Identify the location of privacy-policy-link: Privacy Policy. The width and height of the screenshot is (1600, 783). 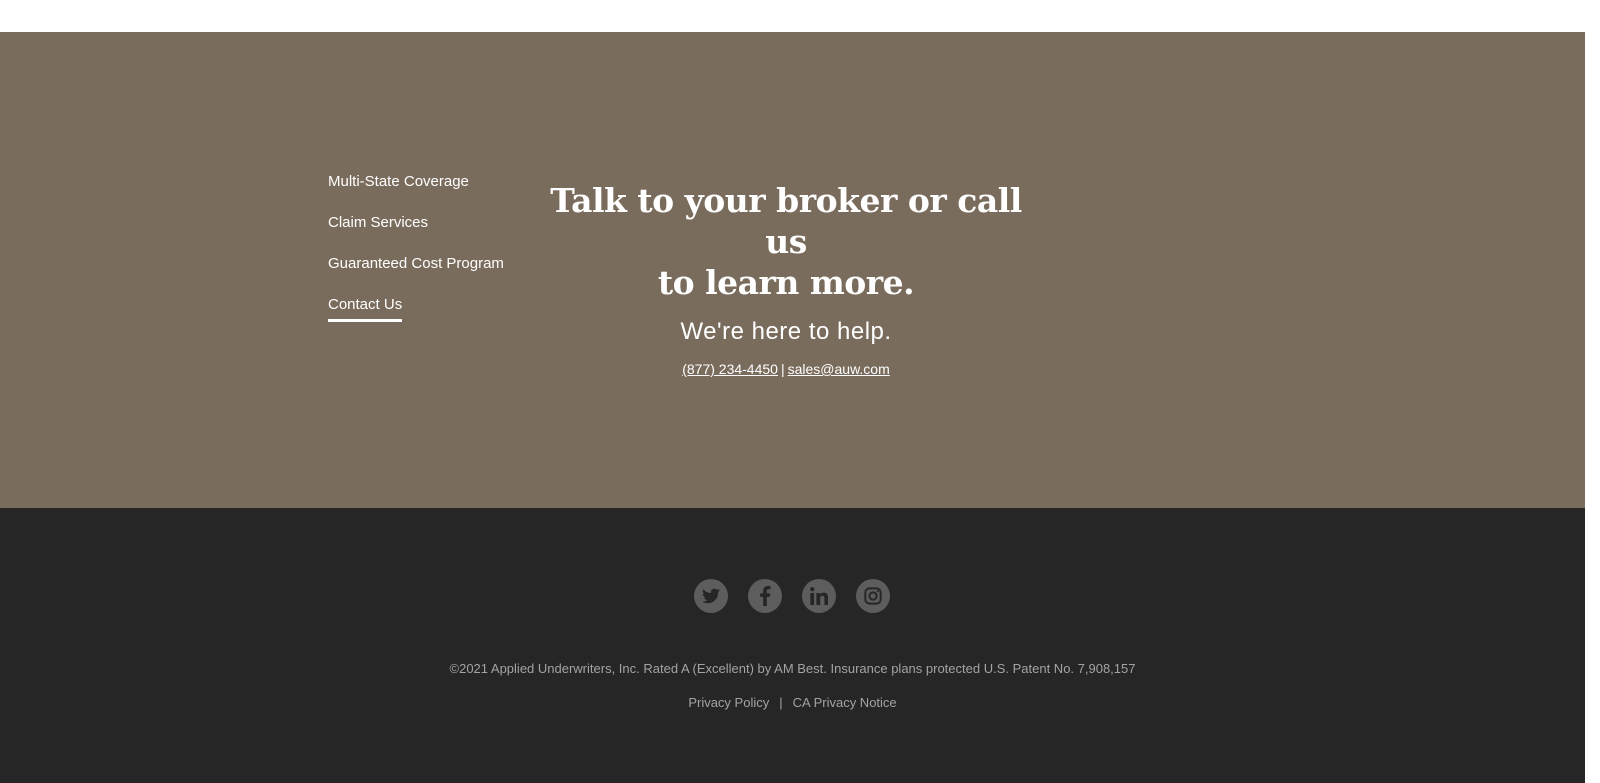
(728, 702).